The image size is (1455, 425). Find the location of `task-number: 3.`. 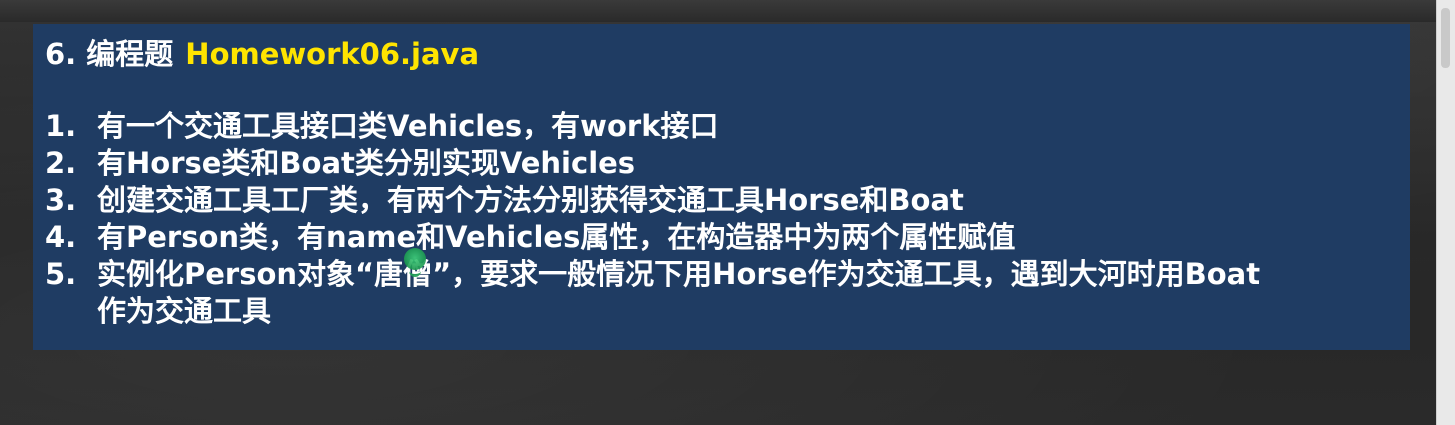

task-number: 3. is located at coordinates (61, 200).